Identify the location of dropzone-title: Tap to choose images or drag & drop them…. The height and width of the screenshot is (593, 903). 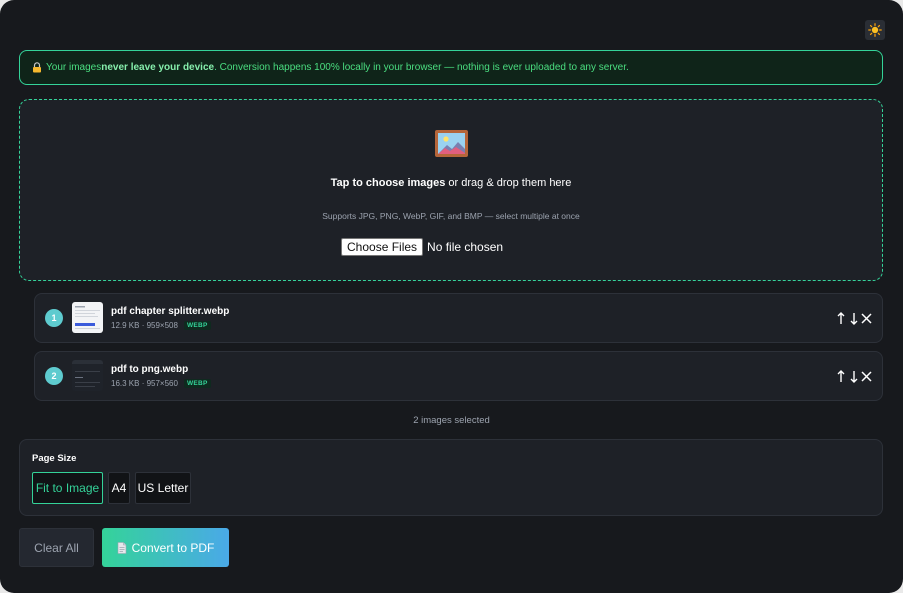
(451, 183).